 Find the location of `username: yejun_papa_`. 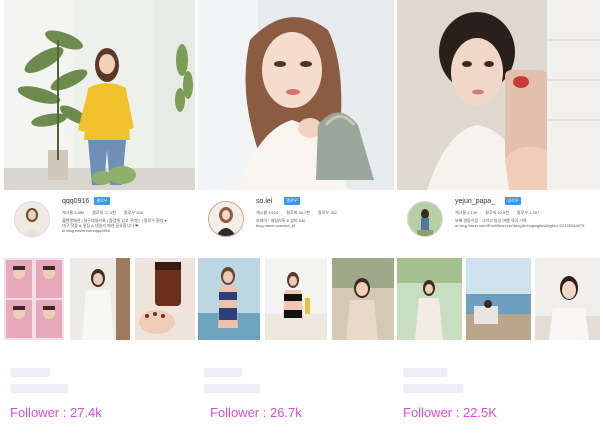

username: yejun_papa_ is located at coordinates (475, 201).